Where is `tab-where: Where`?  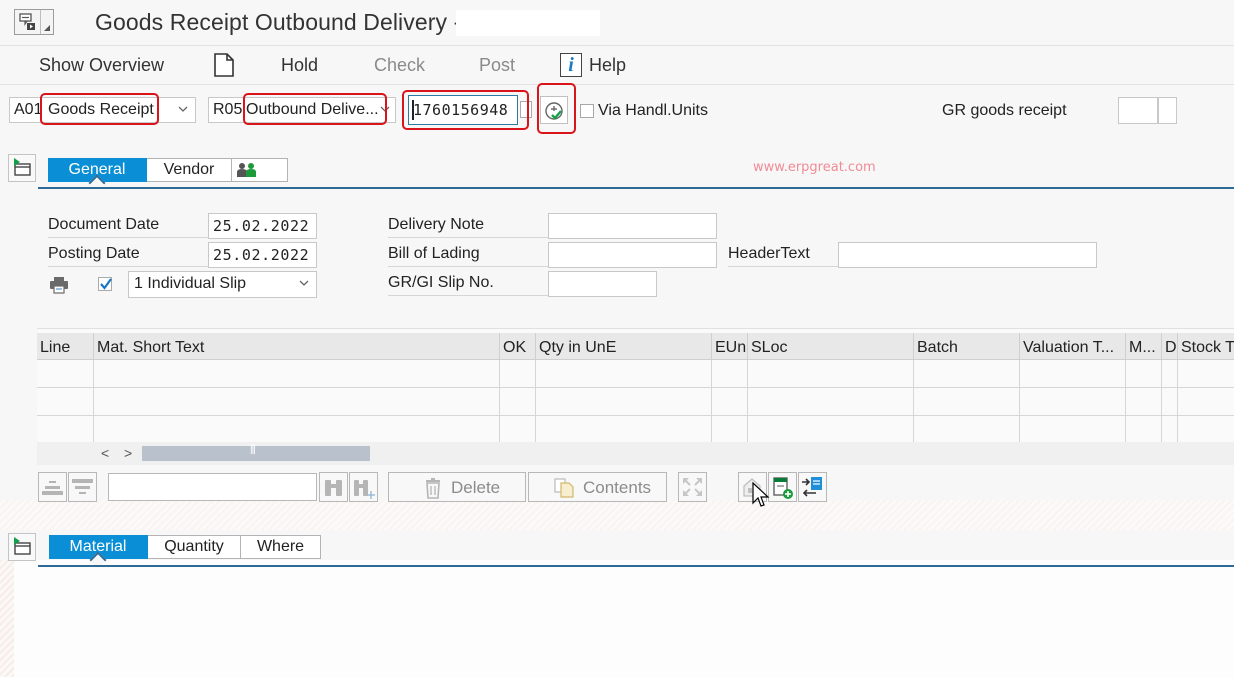
tab-where: Where is located at coordinates (281, 547).